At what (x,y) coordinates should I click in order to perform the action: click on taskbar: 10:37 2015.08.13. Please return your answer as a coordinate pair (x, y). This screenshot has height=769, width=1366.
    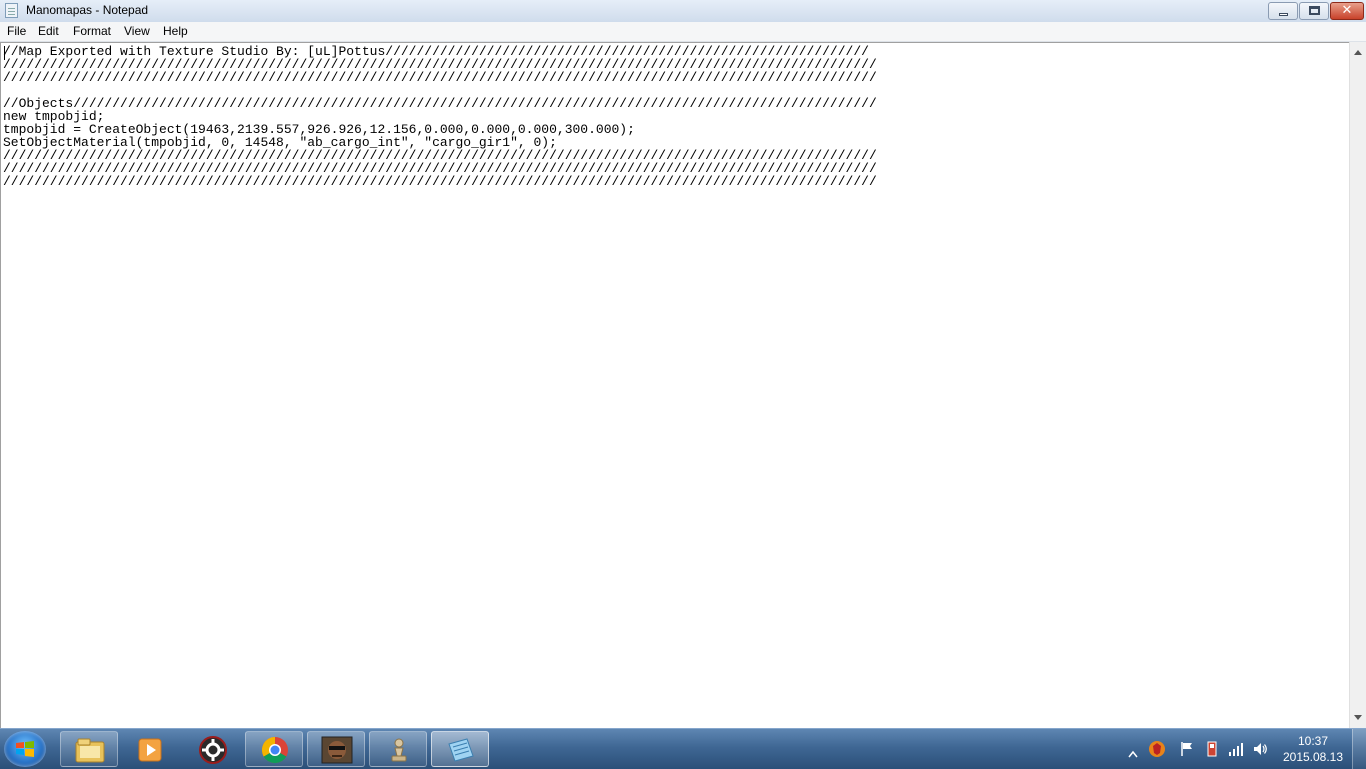
    Looking at the image, I should click on (683, 748).